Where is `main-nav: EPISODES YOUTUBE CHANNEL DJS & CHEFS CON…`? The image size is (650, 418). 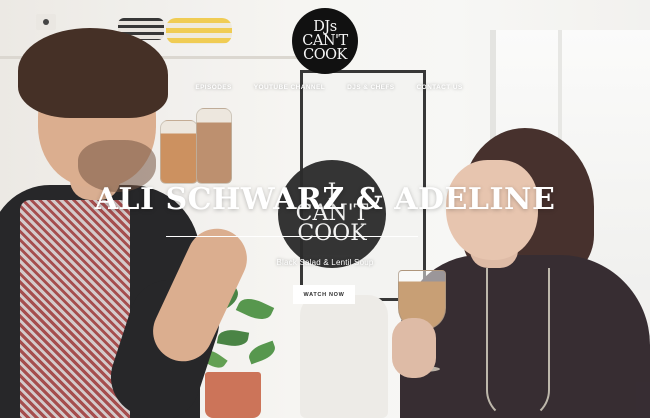
main-nav: EPISODES YOUTUBE CHANNEL DJS & CHEFS CON… is located at coordinates (325, 87).